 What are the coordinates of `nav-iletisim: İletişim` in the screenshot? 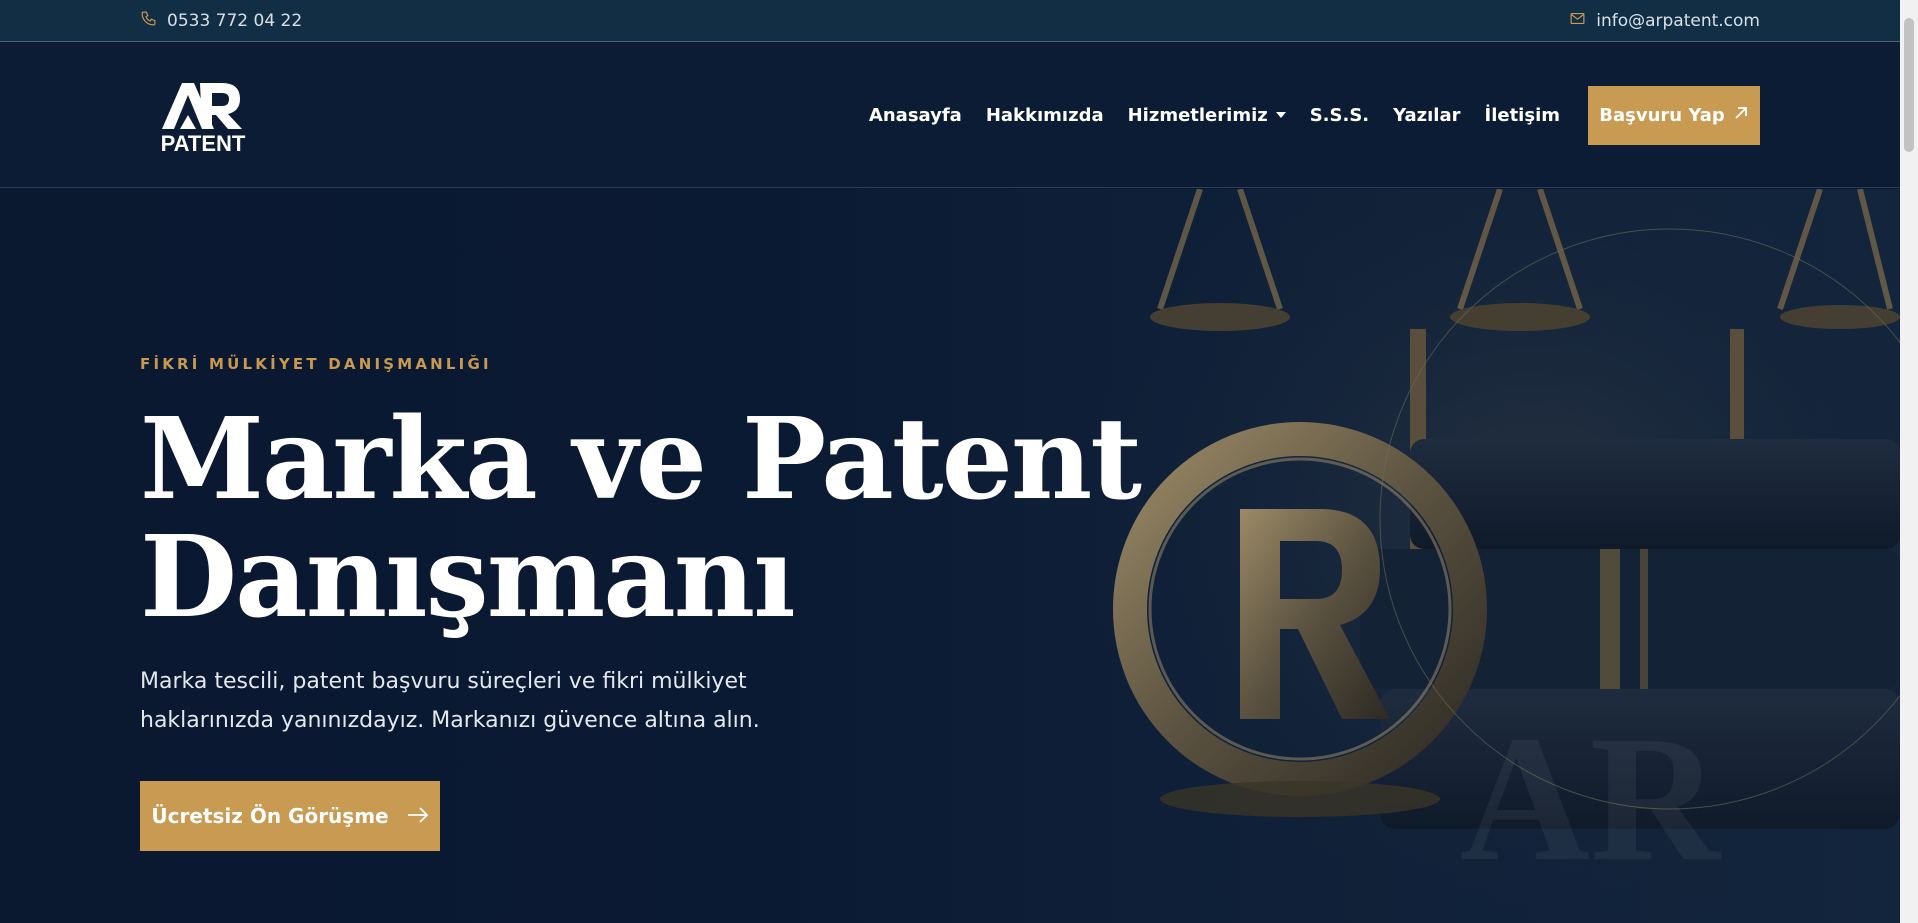 It's located at (1523, 115).